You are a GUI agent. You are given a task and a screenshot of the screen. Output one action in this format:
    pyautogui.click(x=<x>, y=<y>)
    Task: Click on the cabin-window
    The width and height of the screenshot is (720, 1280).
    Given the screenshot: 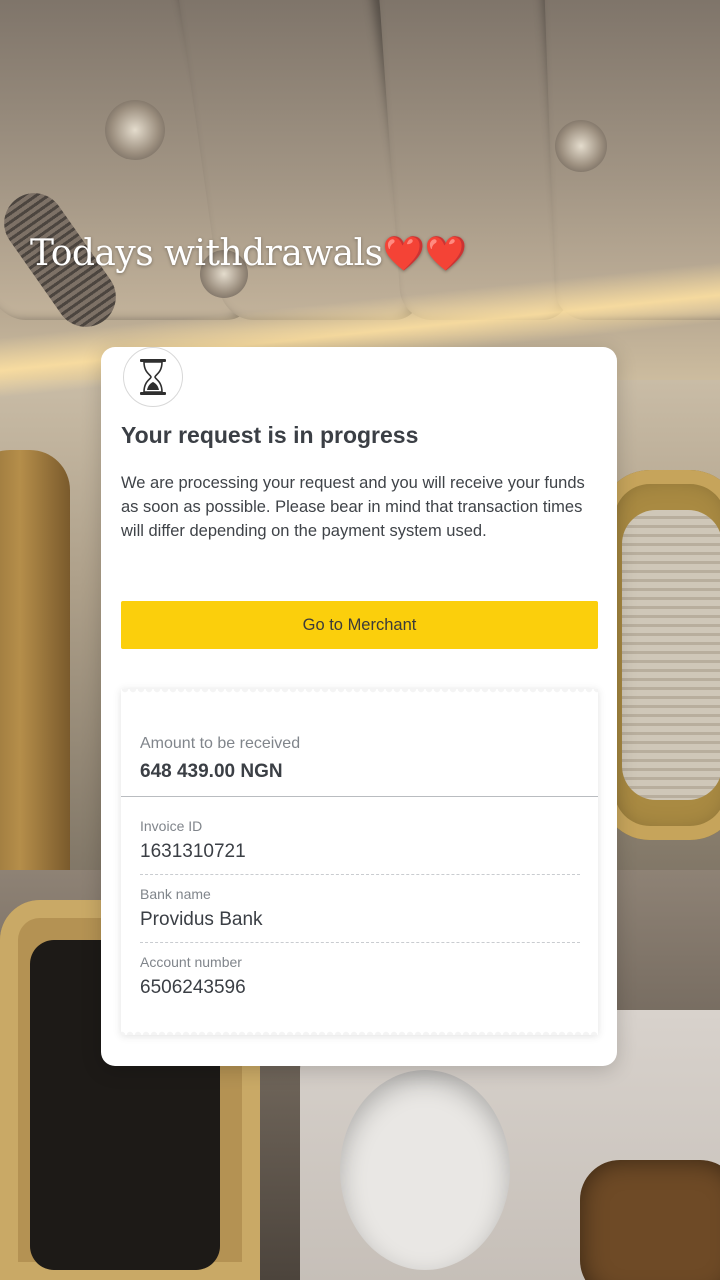 What is the action you would take?
    pyautogui.click(x=660, y=655)
    